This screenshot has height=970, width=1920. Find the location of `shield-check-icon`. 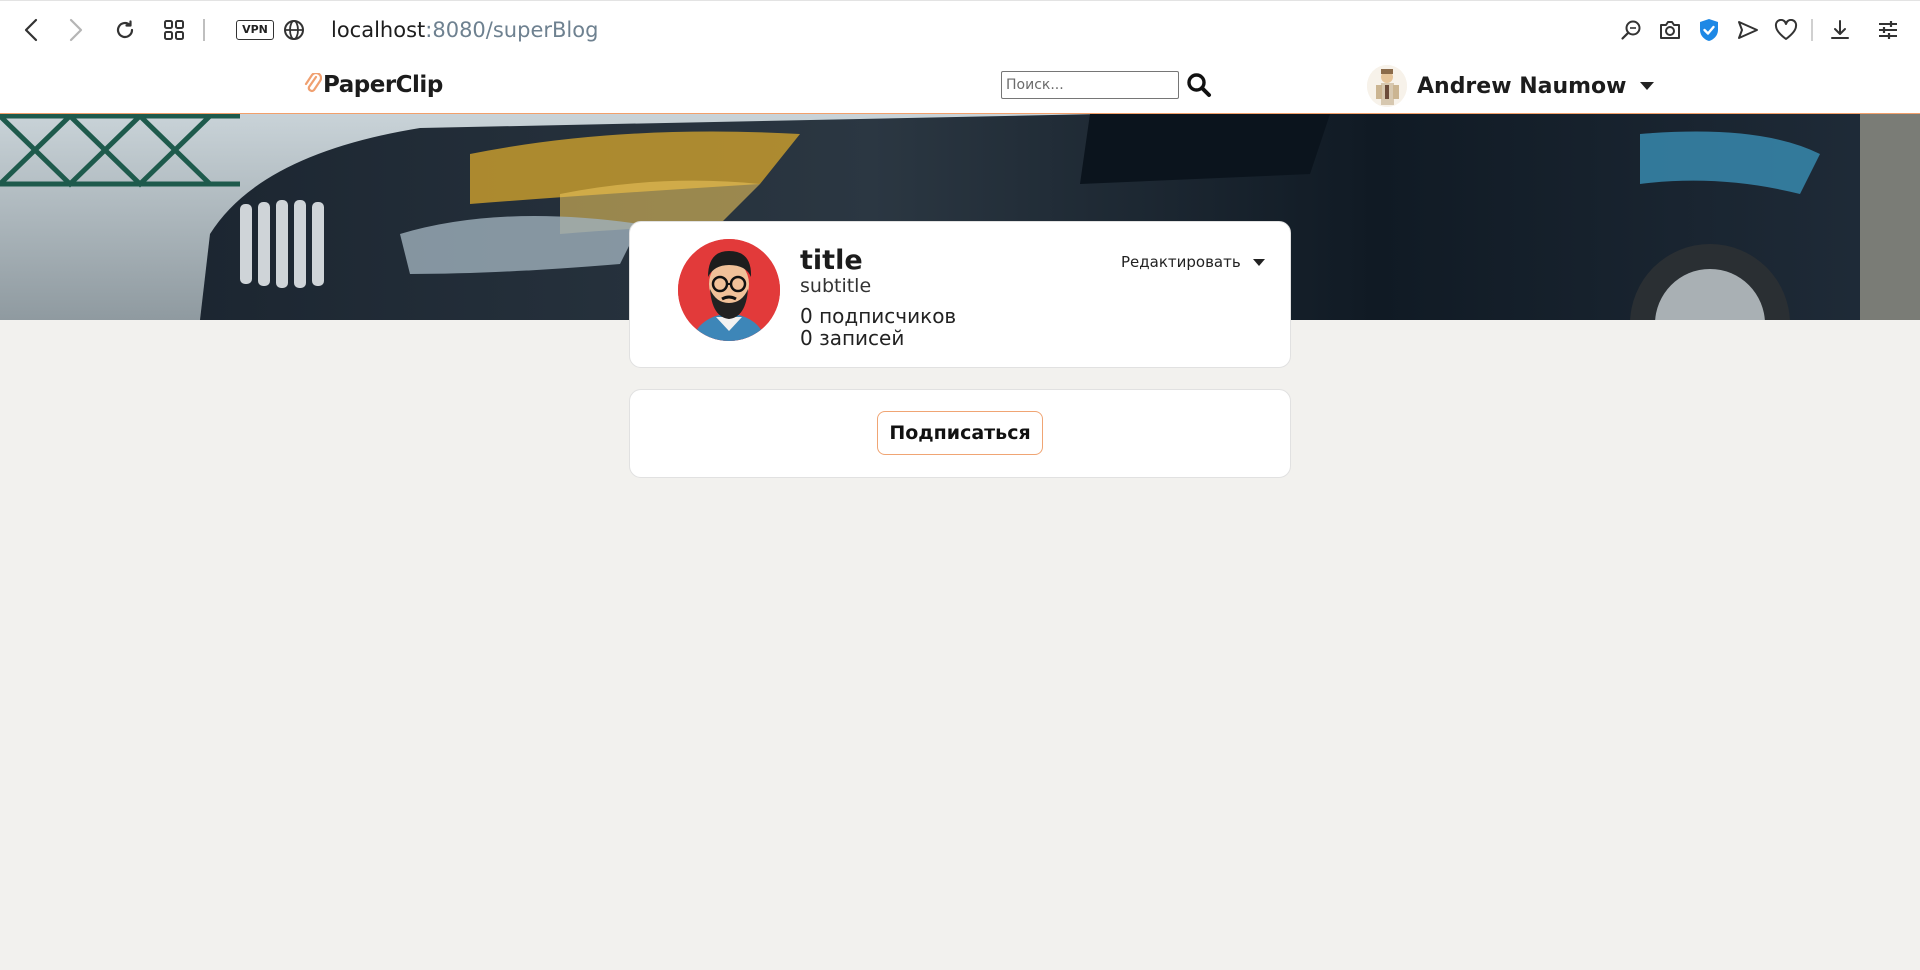

shield-check-icon is located at coordinates (1709, 30).